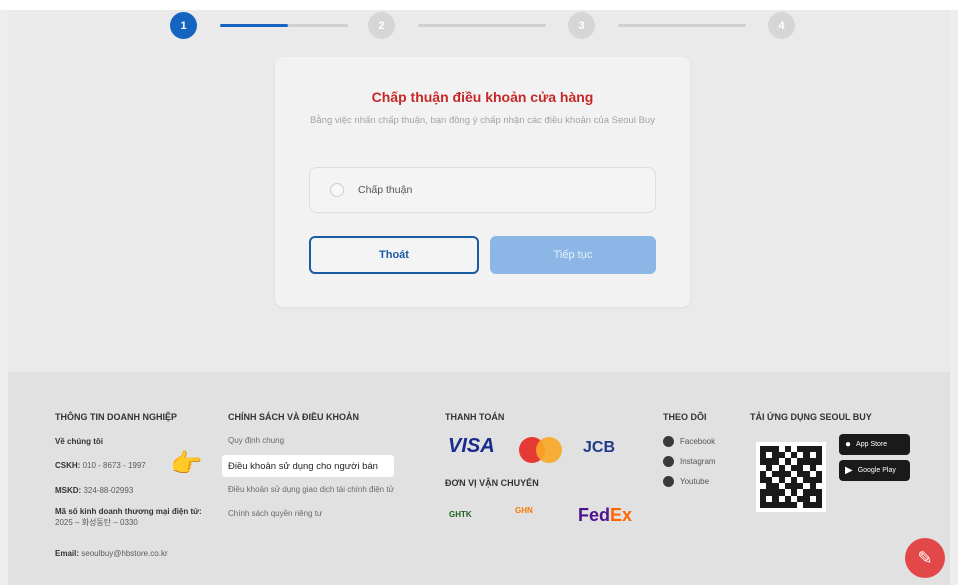  I want to click on step-2: 2, so click(381, 25).